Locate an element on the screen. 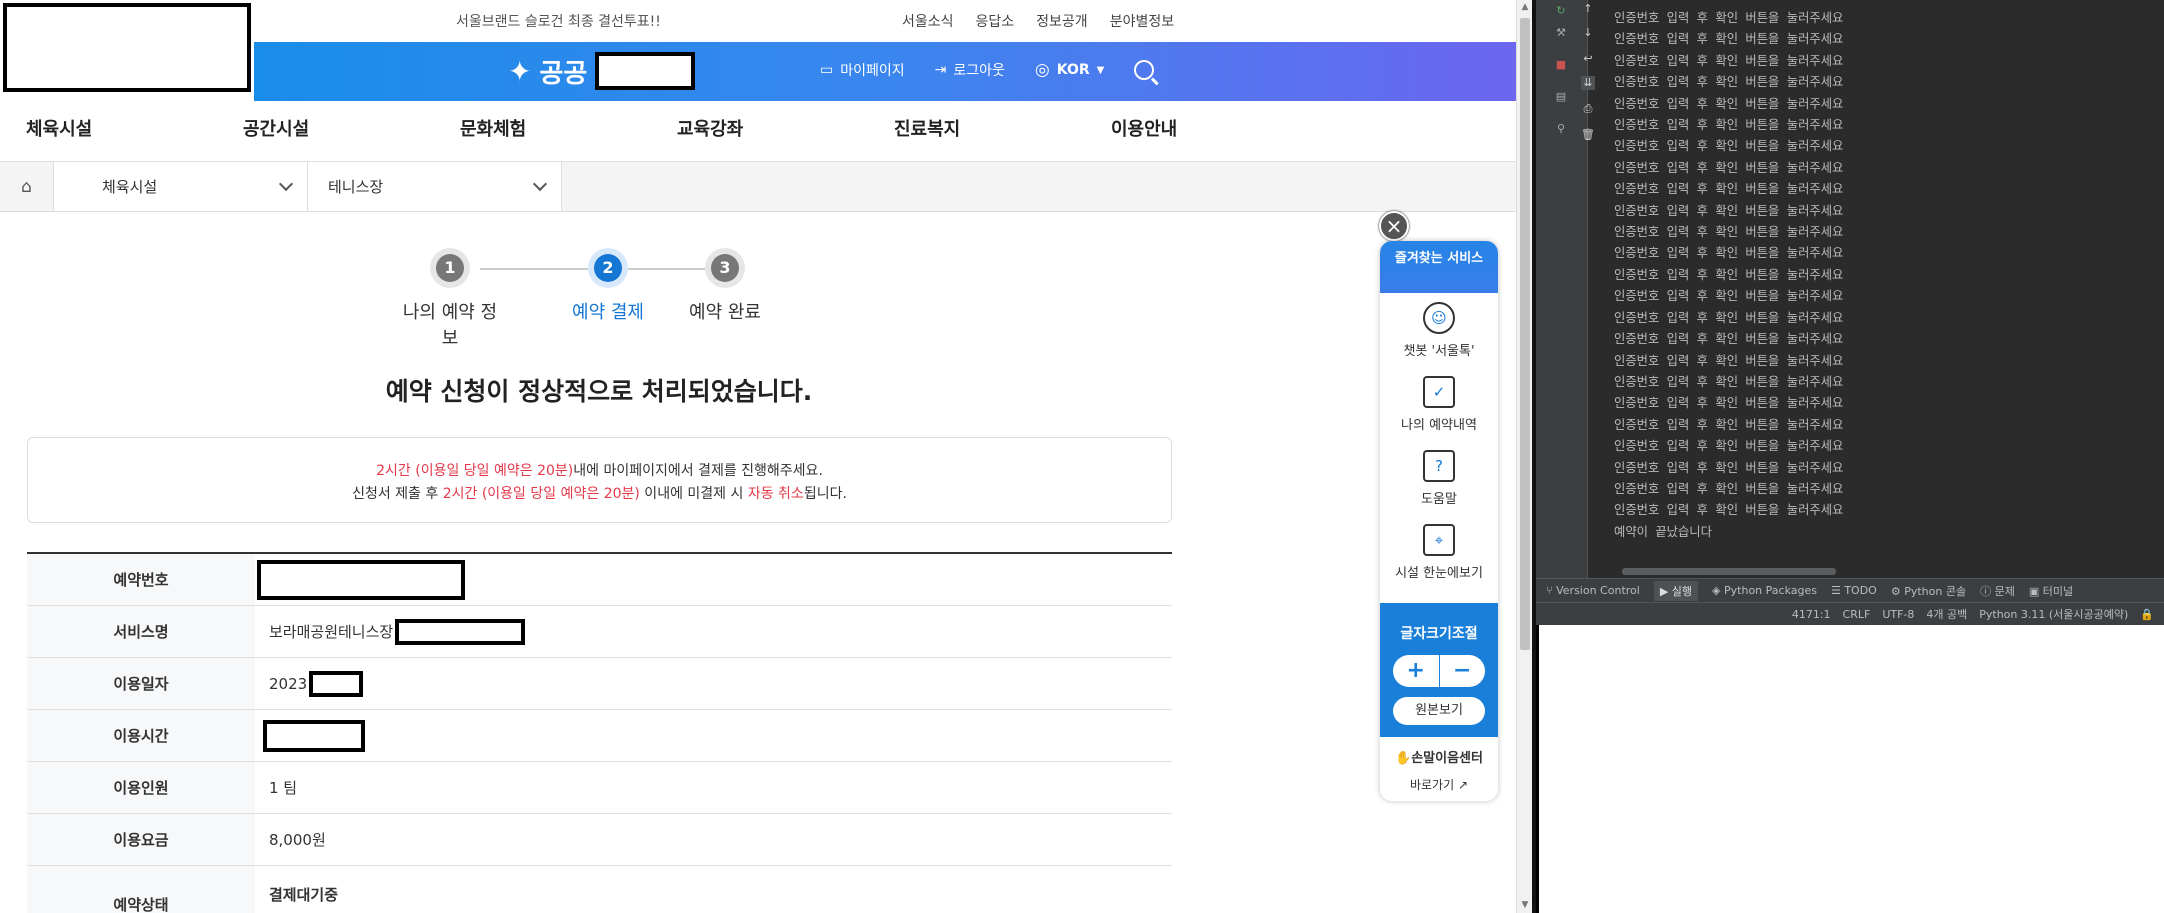 The image size is (2164, 913). python-interpreter: Python 3.11 (서울시공공예약) is located at coordinates (2053, 614).